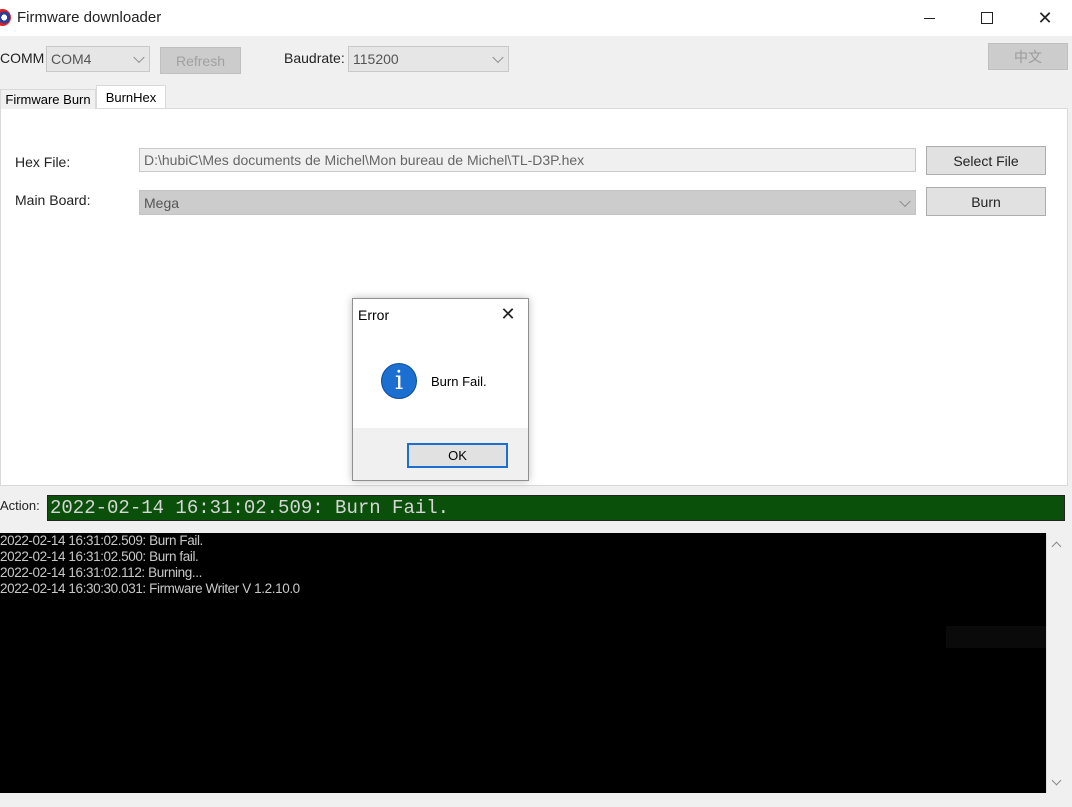 Image resolution: width=1072 pixels, height=807 pixels. What do you see at coordinates (48, 99) in the screenshot?
I see `tab-firmware-burn: Firmware Burn` at bounding box center [48, 99].